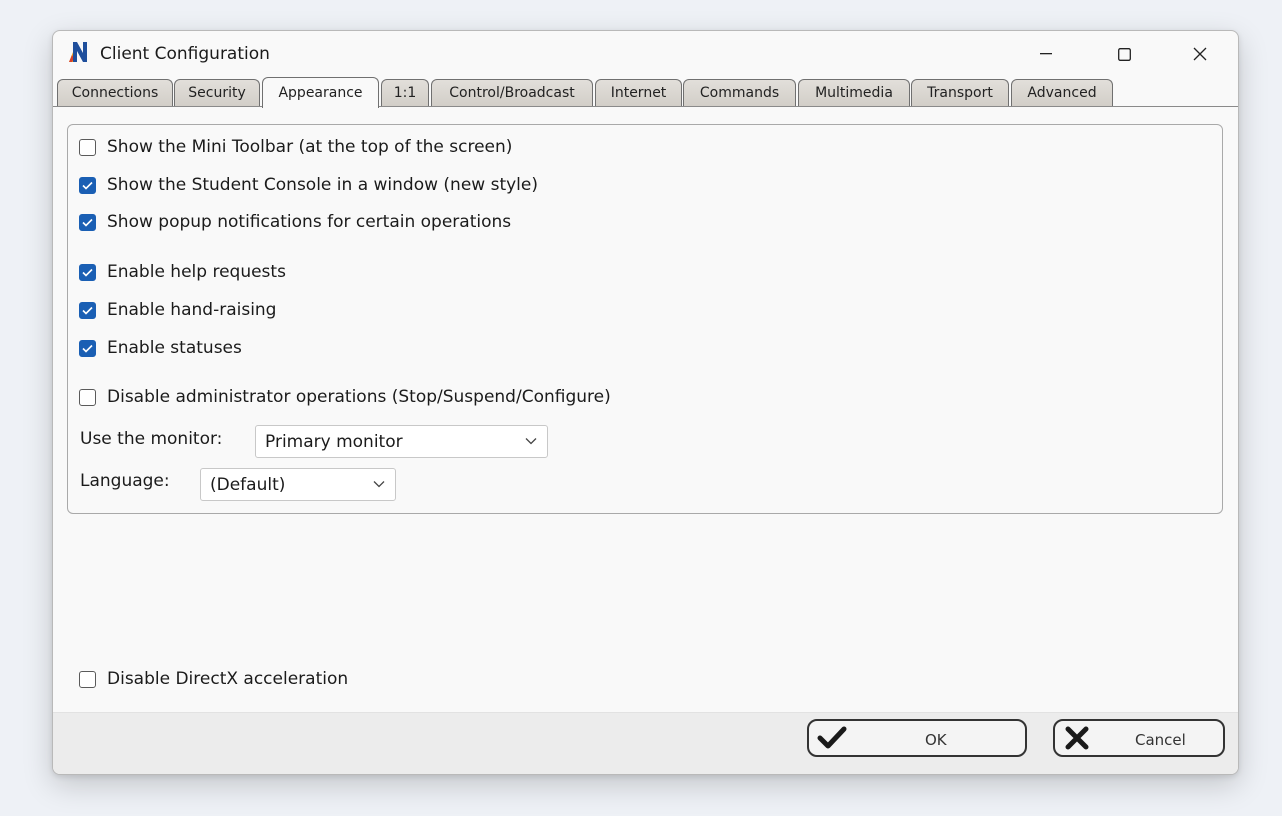 The image size is (1282, 816). I want to click on x-icon, so click(1077, 738).